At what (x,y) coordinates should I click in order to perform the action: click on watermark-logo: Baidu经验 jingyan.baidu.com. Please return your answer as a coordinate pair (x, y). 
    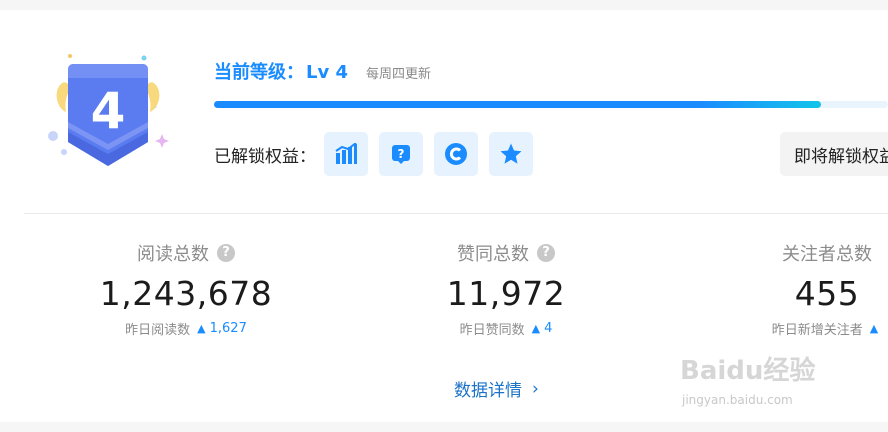
    Looking at the image, I should click on (748, 381).